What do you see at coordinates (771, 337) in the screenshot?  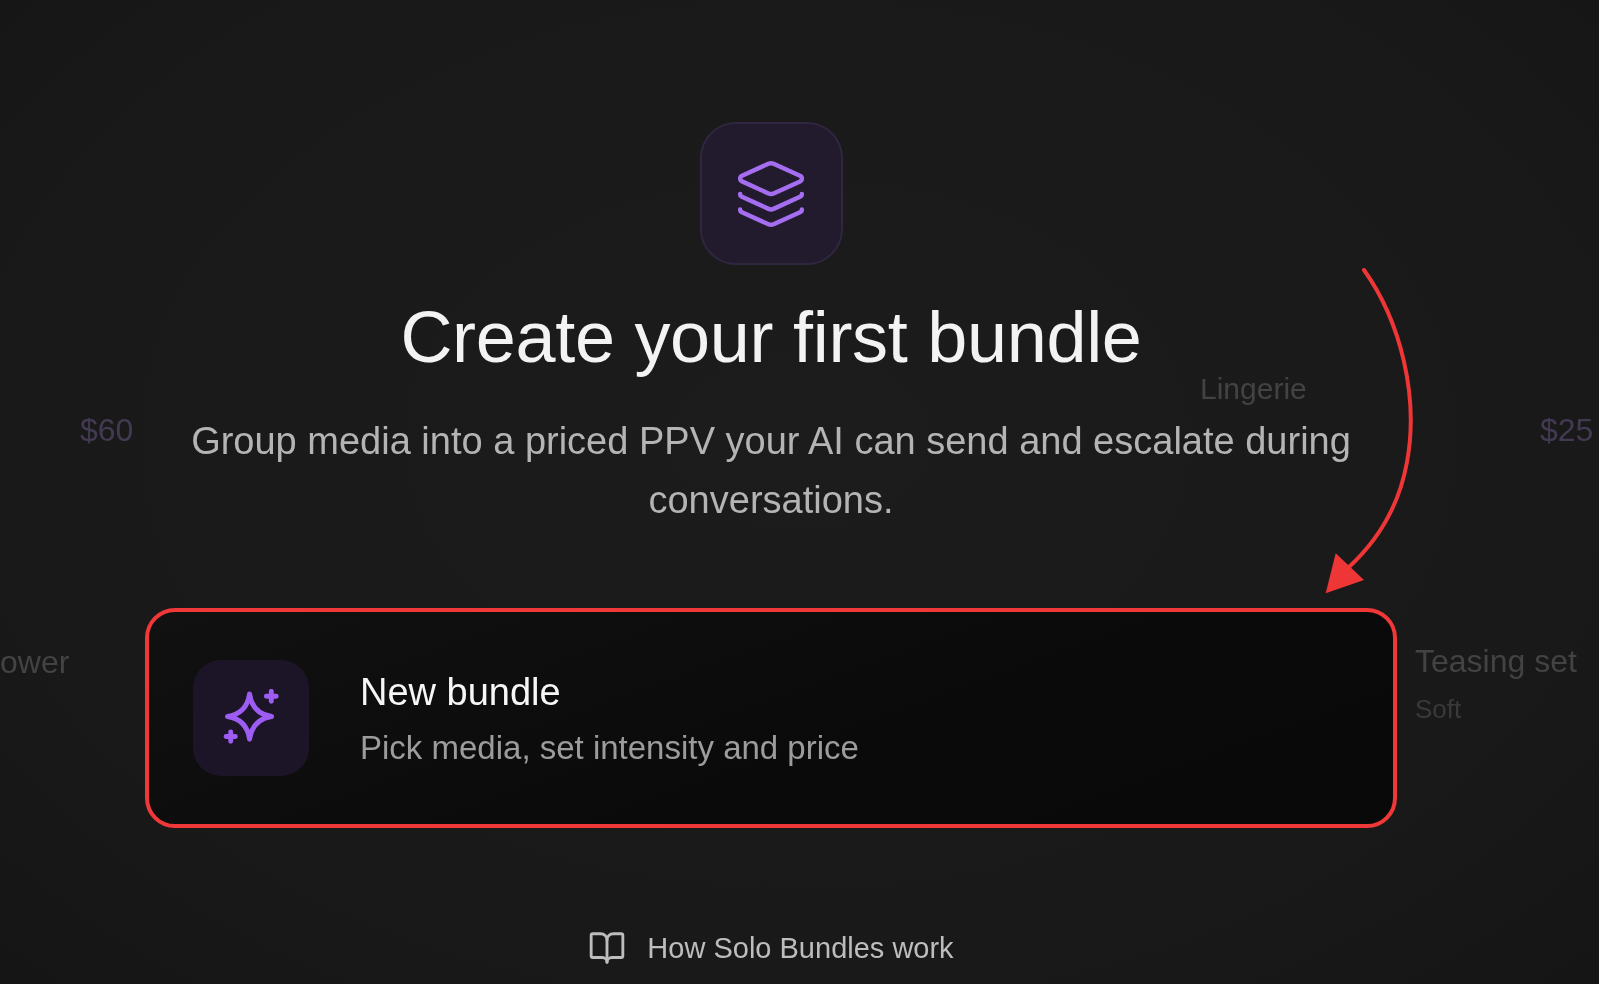 I see `page-title: Create your first bundle` at bounding box center [771, 337].